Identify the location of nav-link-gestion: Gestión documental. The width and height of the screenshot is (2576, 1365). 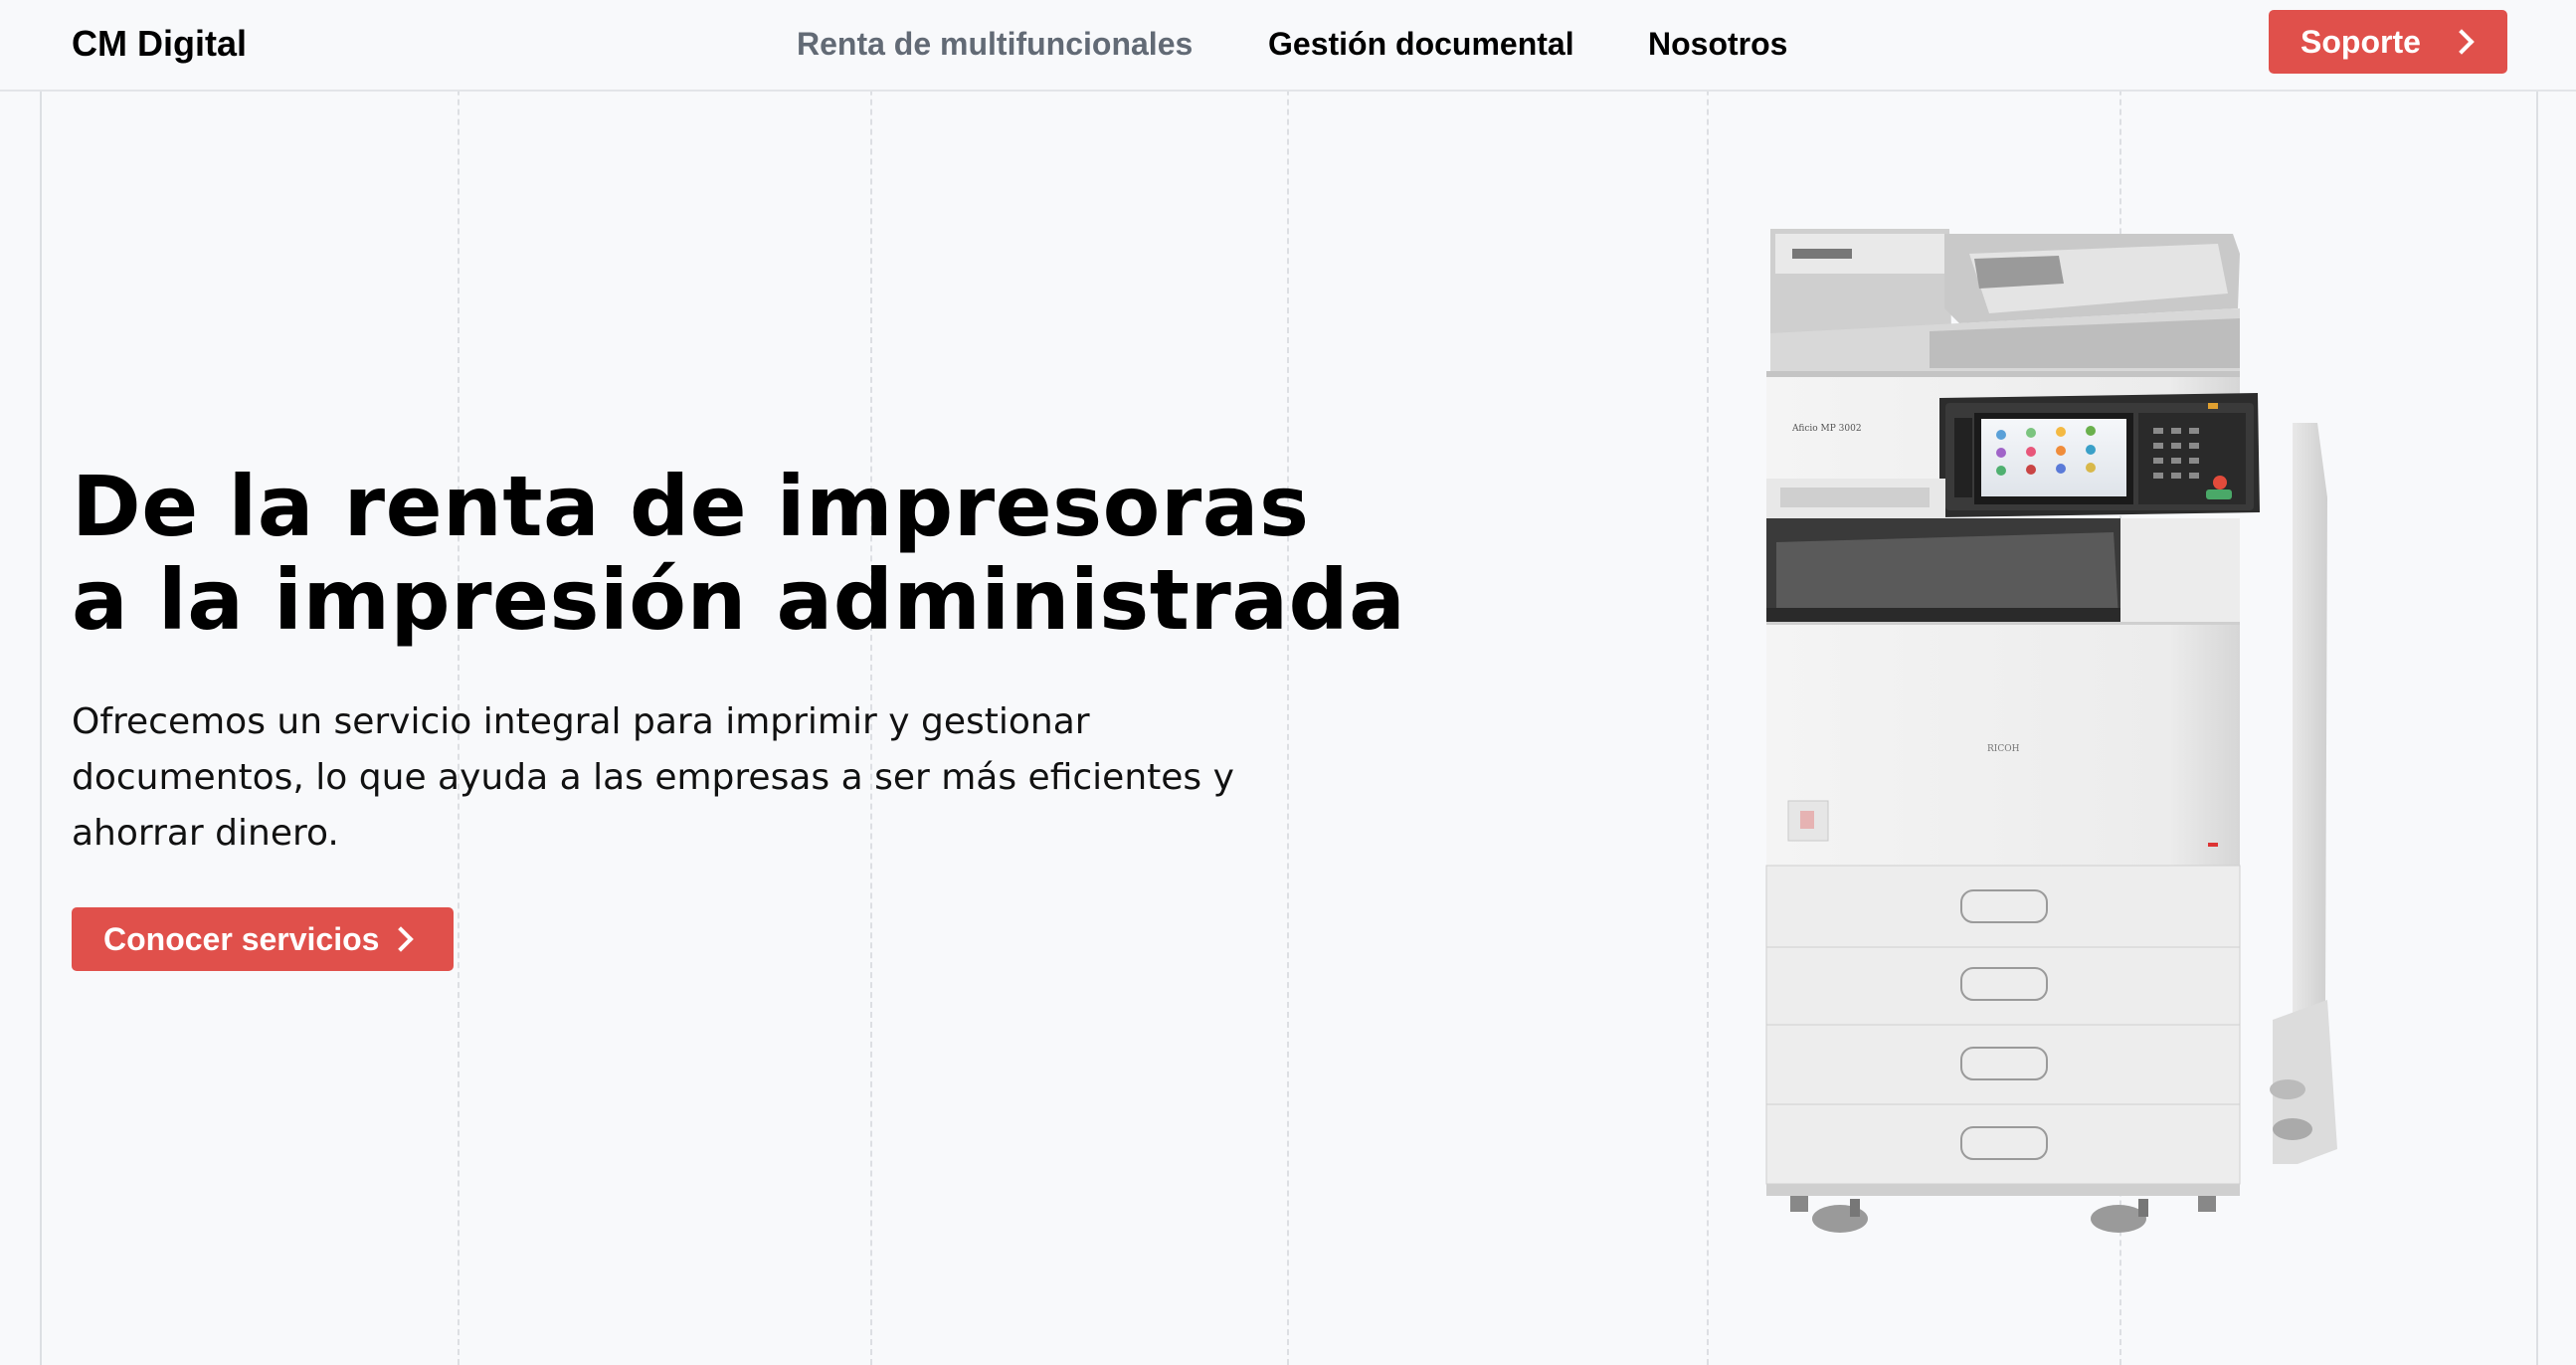
(1421, 44).